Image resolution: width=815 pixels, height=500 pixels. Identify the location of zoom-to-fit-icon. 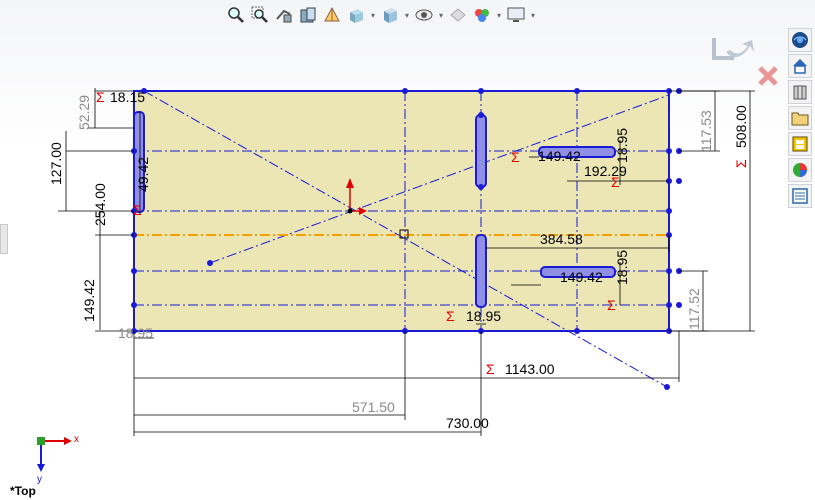
(236, 15).